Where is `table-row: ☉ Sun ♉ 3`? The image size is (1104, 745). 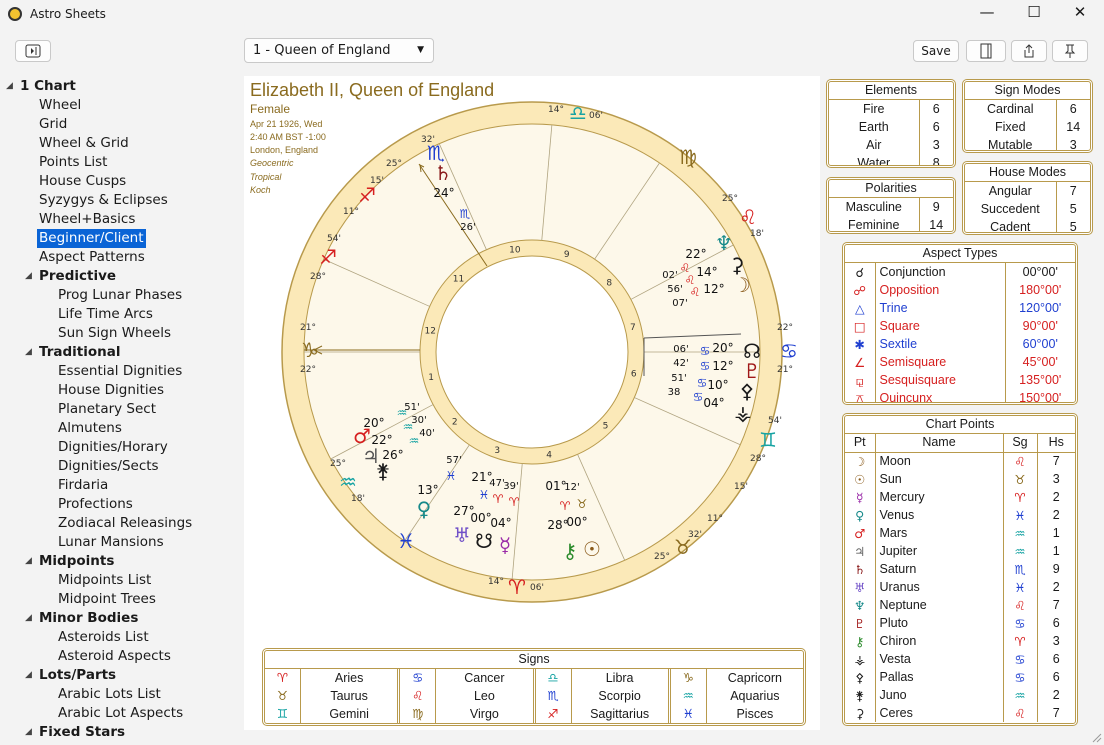 table-row: ☉ Sun ♉ 3 is located at coordinates (960, 479).